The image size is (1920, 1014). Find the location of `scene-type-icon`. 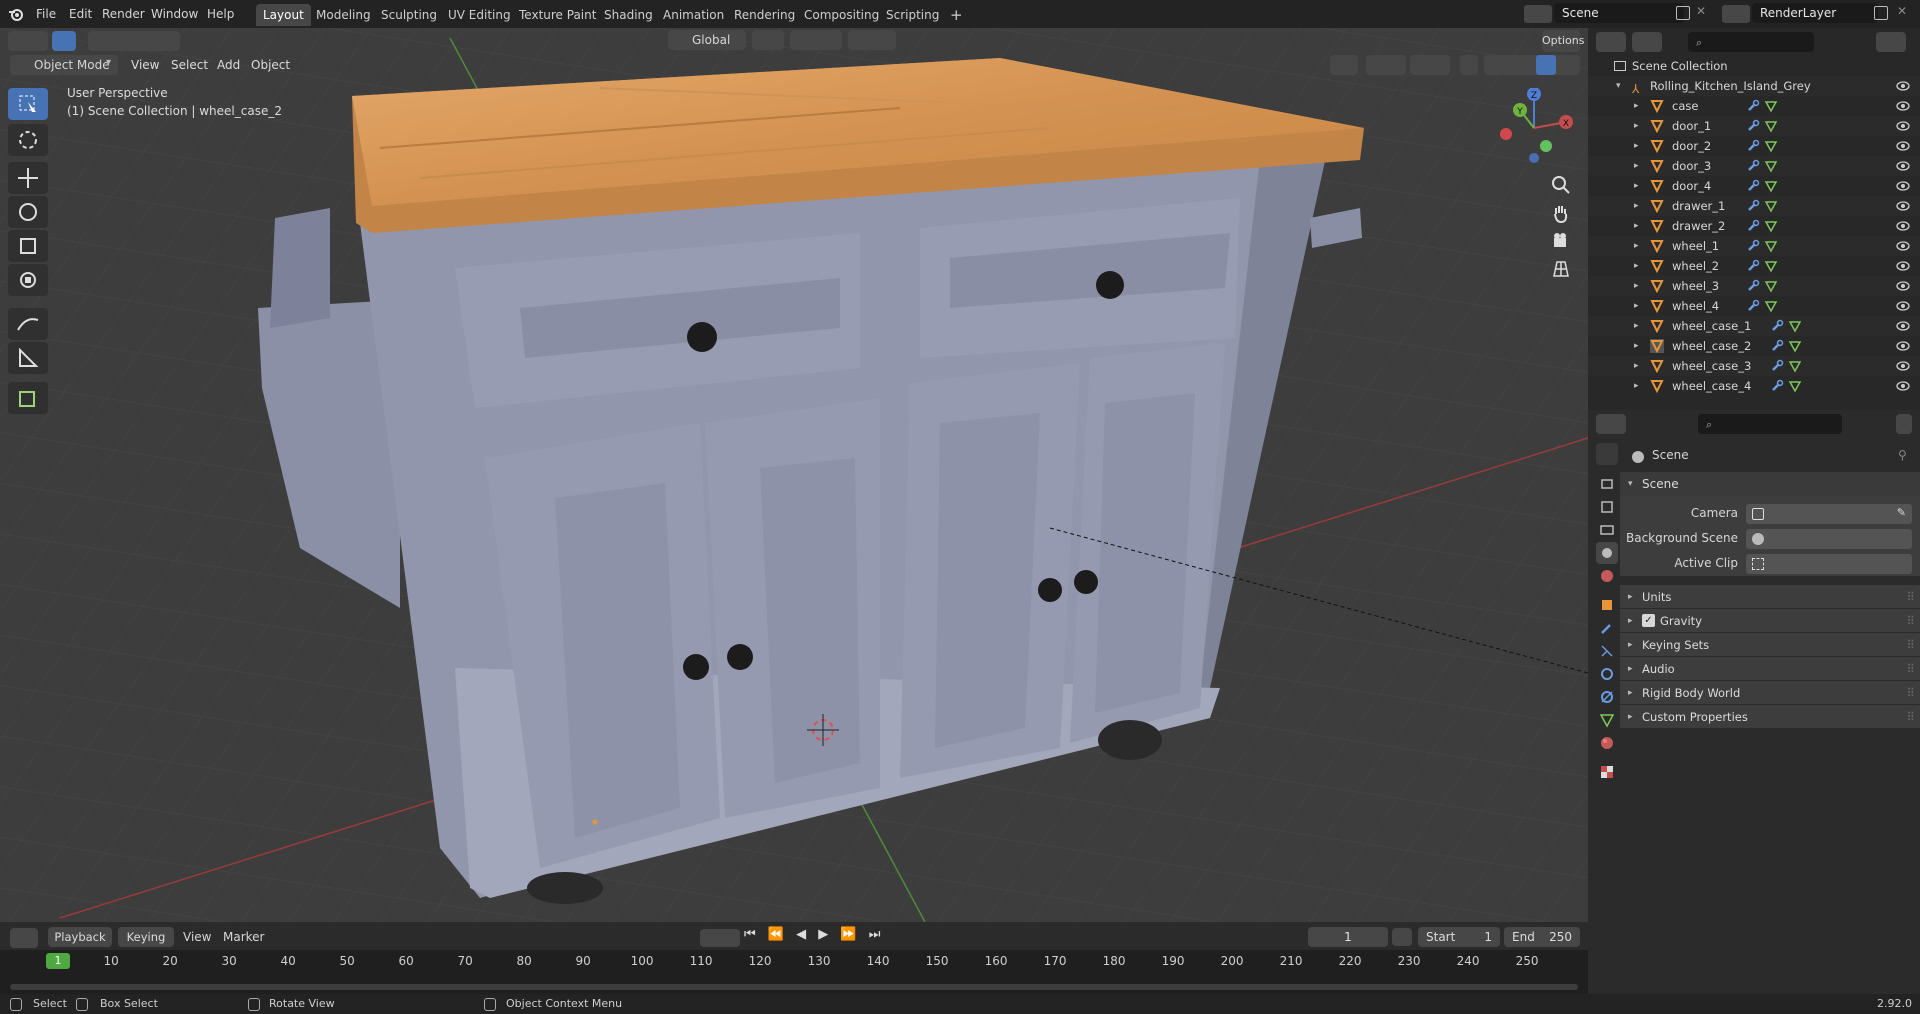

scene-type-icon is located at coordinates (1538, 14).